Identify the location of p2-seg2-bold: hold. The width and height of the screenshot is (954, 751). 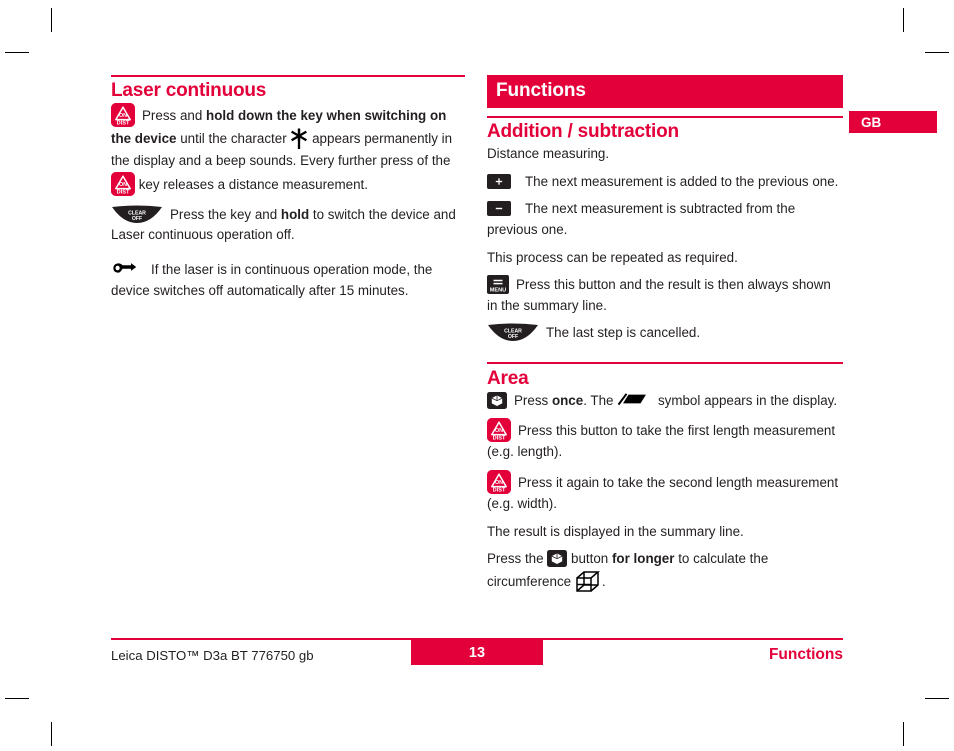
(295, 214).